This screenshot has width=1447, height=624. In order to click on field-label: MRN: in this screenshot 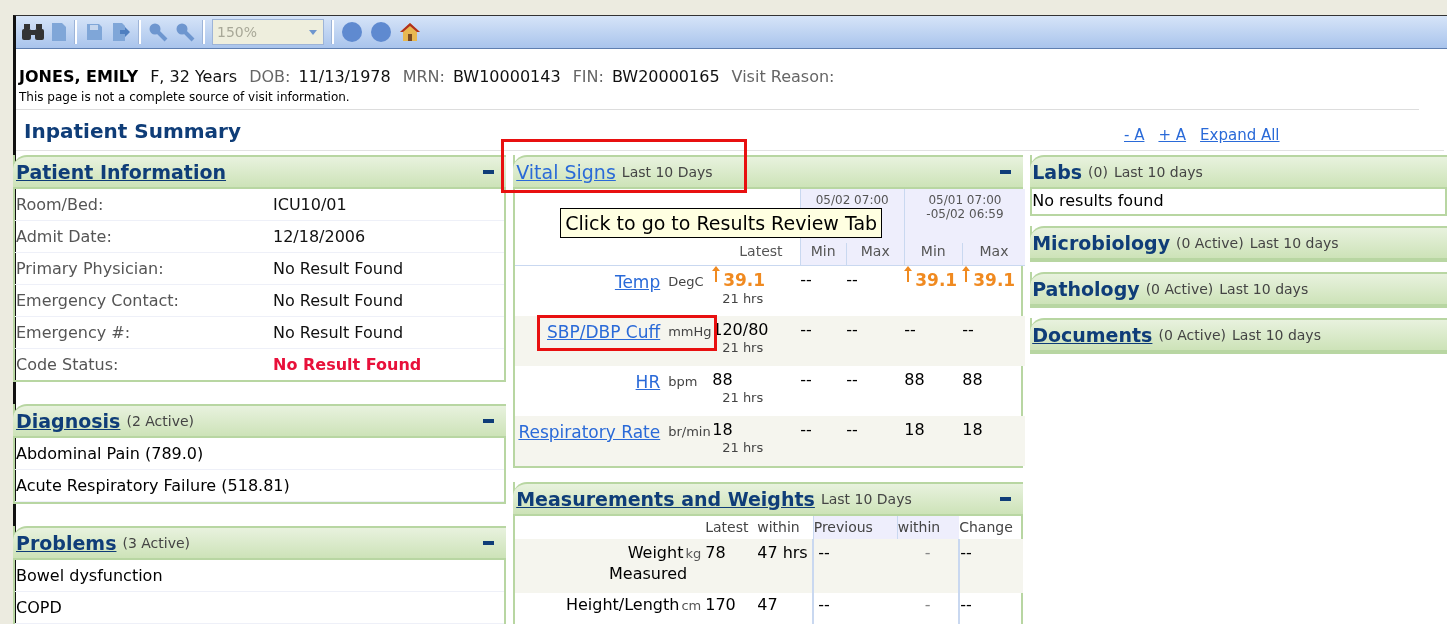, I will do `click(423, 76)`.